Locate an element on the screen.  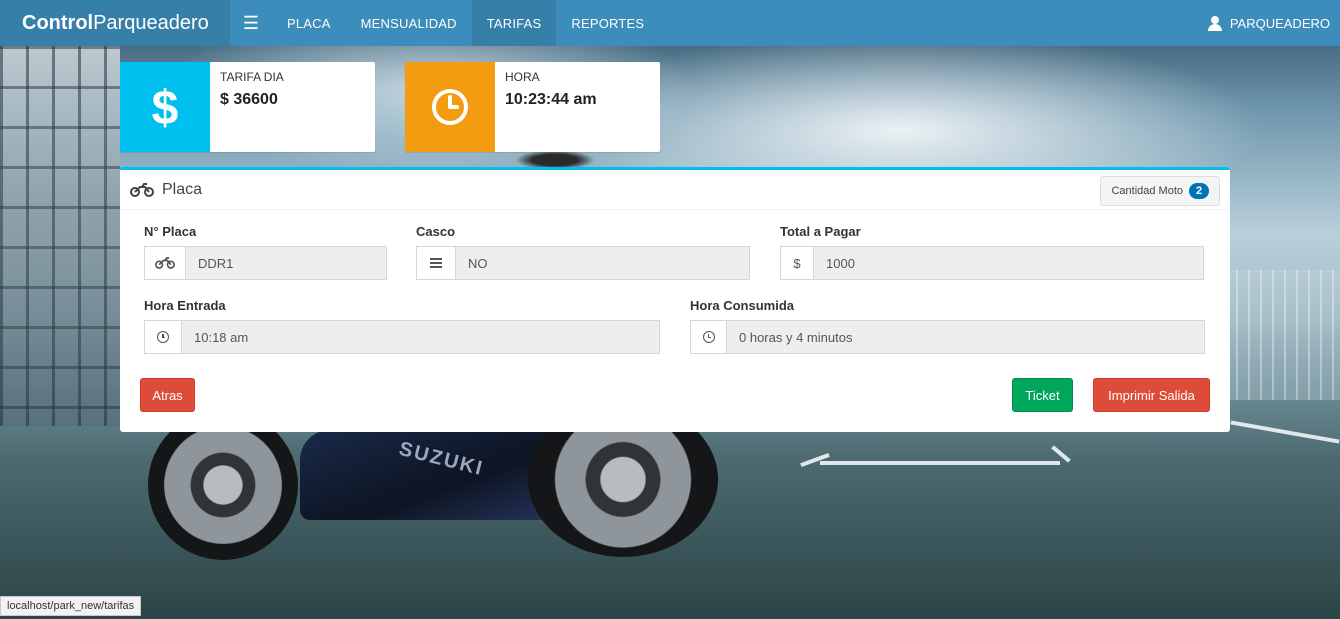
list-icon is located at coordinates (436, 263).